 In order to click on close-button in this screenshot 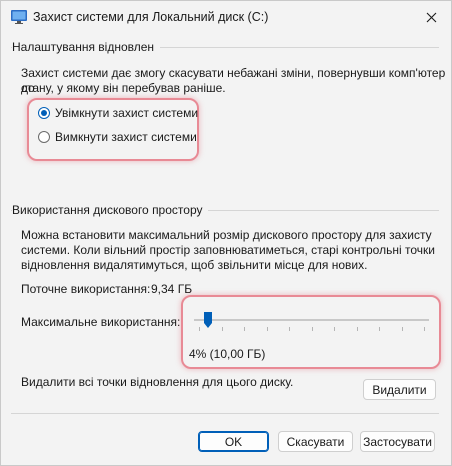, I will do `click(431, 17)`.